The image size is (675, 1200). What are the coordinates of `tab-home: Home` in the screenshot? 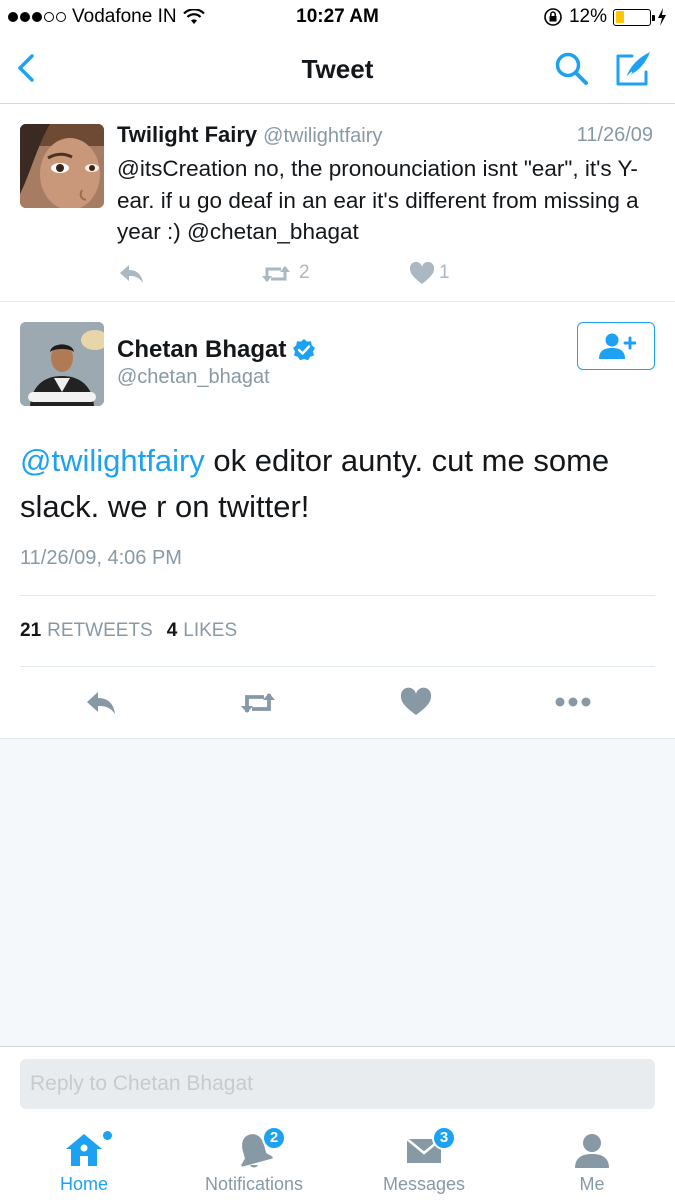 It's located at (84, 1161).